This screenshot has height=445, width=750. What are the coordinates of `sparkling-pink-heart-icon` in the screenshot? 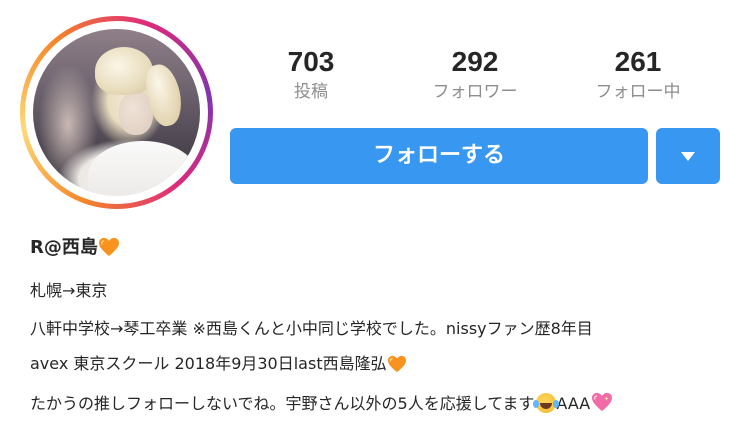 It's located at (602, 405).